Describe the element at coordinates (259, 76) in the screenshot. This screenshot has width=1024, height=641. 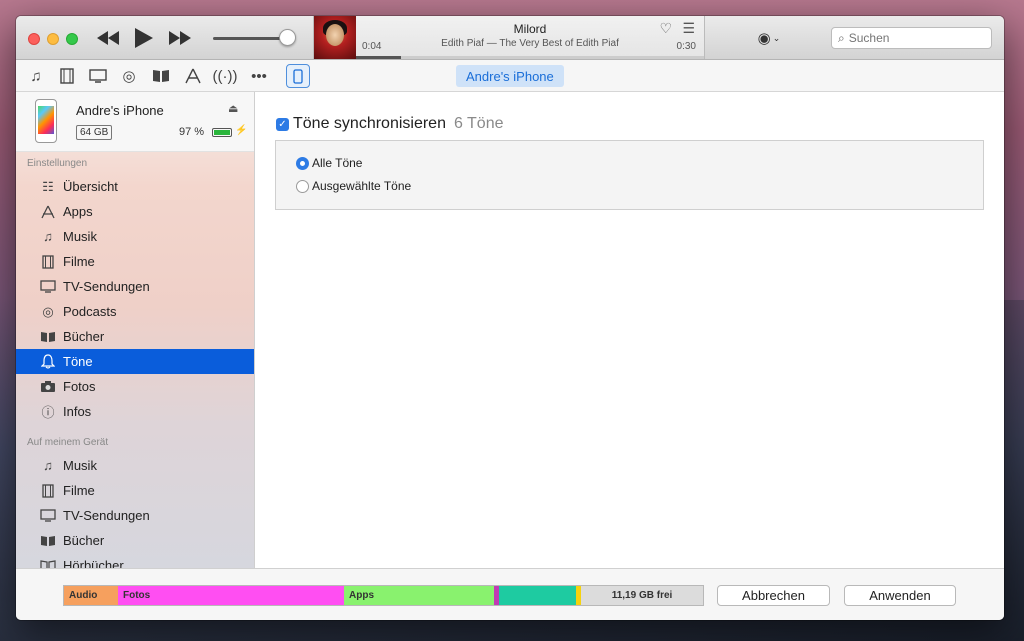
I see `more-icon: •••` at that location.